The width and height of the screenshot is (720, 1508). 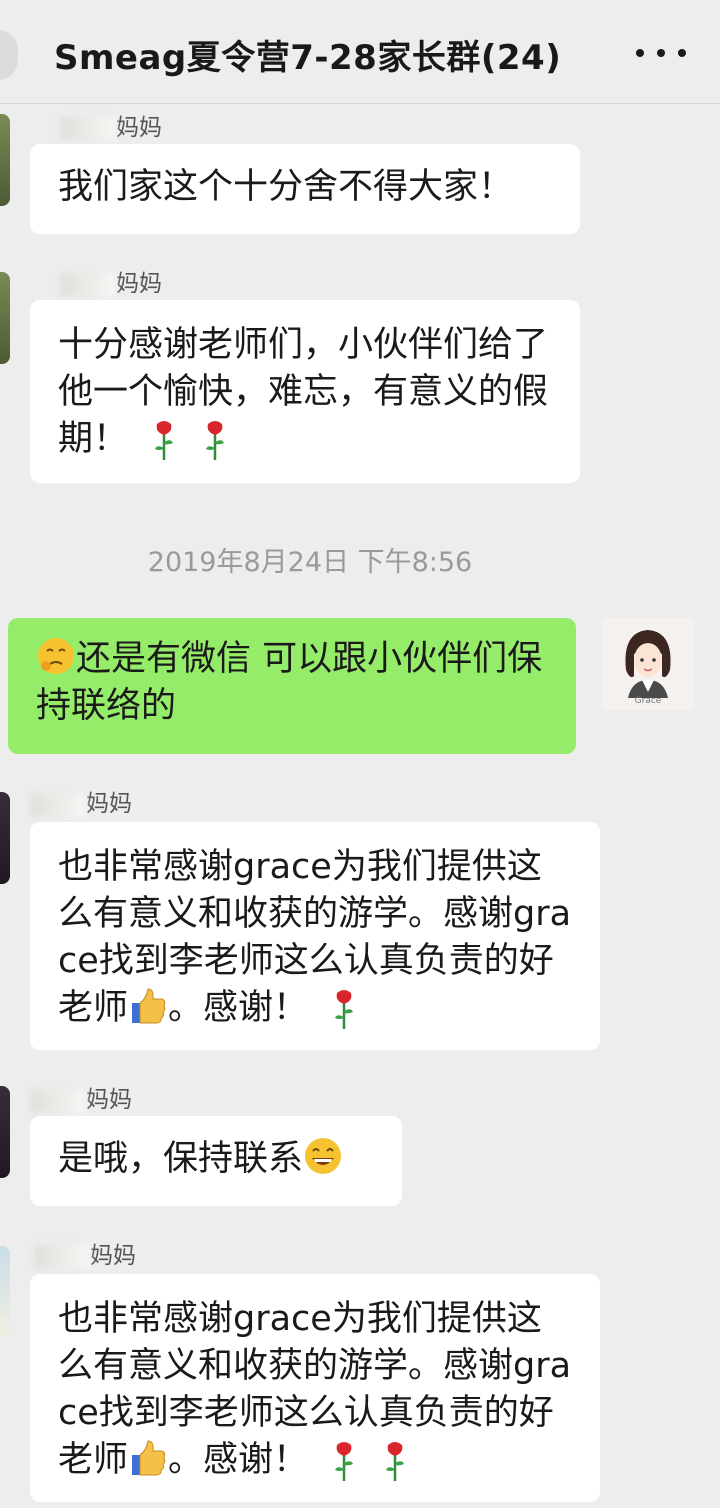 I want to click on grinning-emoji-icon, so click(x=323, y=1156).